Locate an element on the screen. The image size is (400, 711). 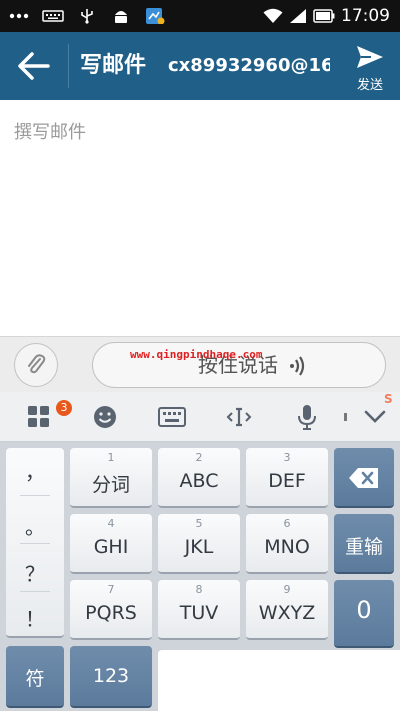
key-number: 5 is located at coordinates (199, 523).